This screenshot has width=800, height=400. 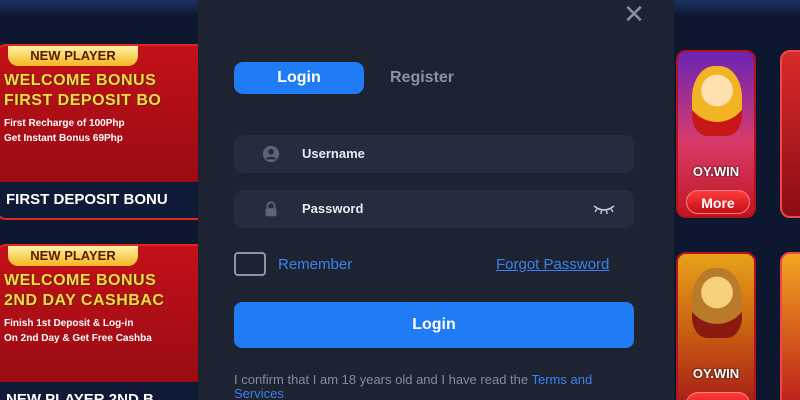 I want to click on promo-text: On 2nd Day & Get Free Cashba, so click(x=78, y=338).